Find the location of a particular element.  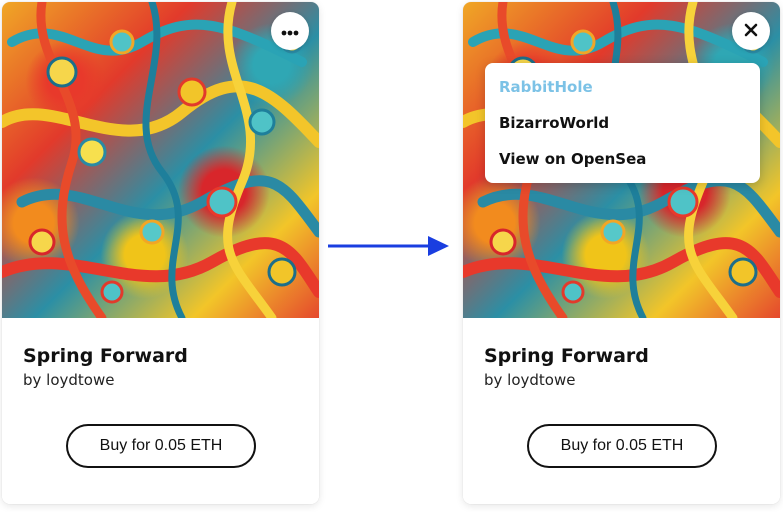

menu-item-bizarroworld: BizarroWorld is located at coordinates (622, 130).